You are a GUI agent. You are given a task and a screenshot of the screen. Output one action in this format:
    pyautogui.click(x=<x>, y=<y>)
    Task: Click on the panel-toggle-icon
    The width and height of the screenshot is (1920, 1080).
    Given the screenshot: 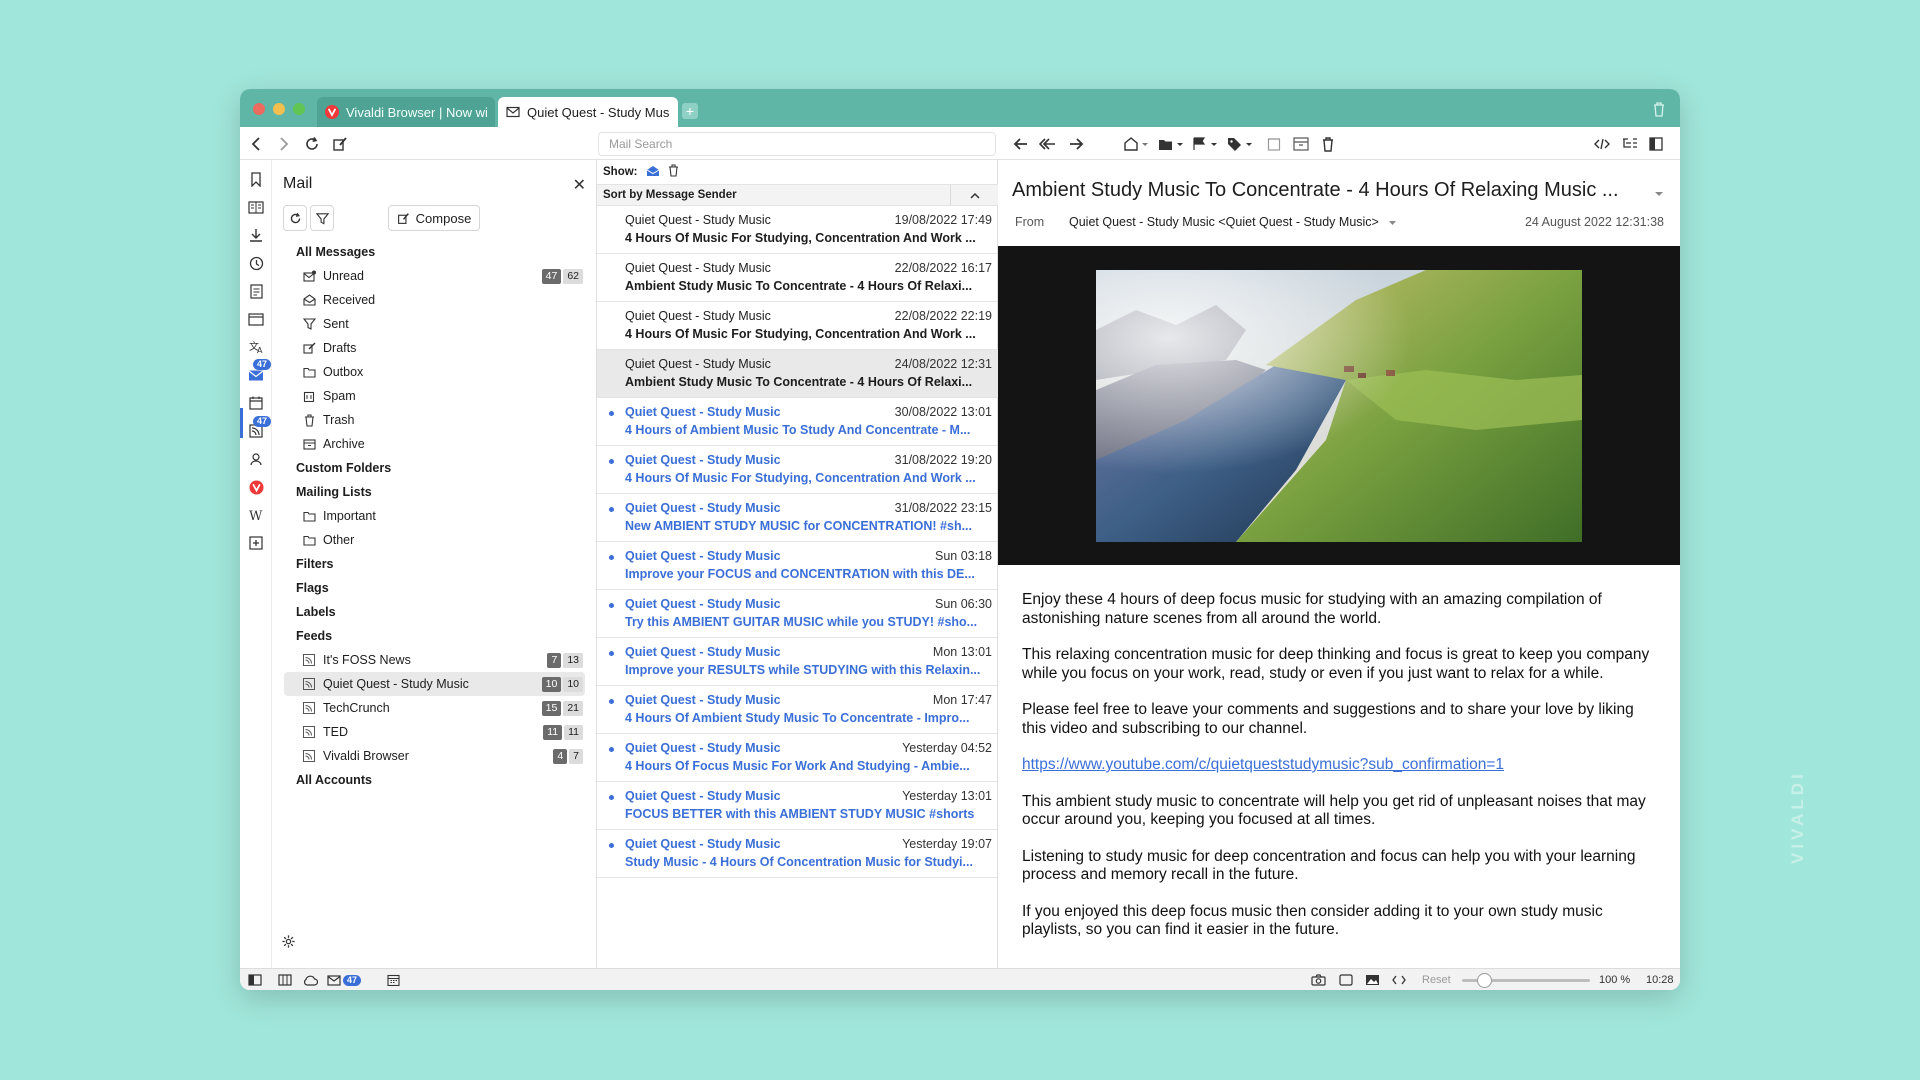 What is the action you would take?
    pyautogui.click(x=255, y=980)
    